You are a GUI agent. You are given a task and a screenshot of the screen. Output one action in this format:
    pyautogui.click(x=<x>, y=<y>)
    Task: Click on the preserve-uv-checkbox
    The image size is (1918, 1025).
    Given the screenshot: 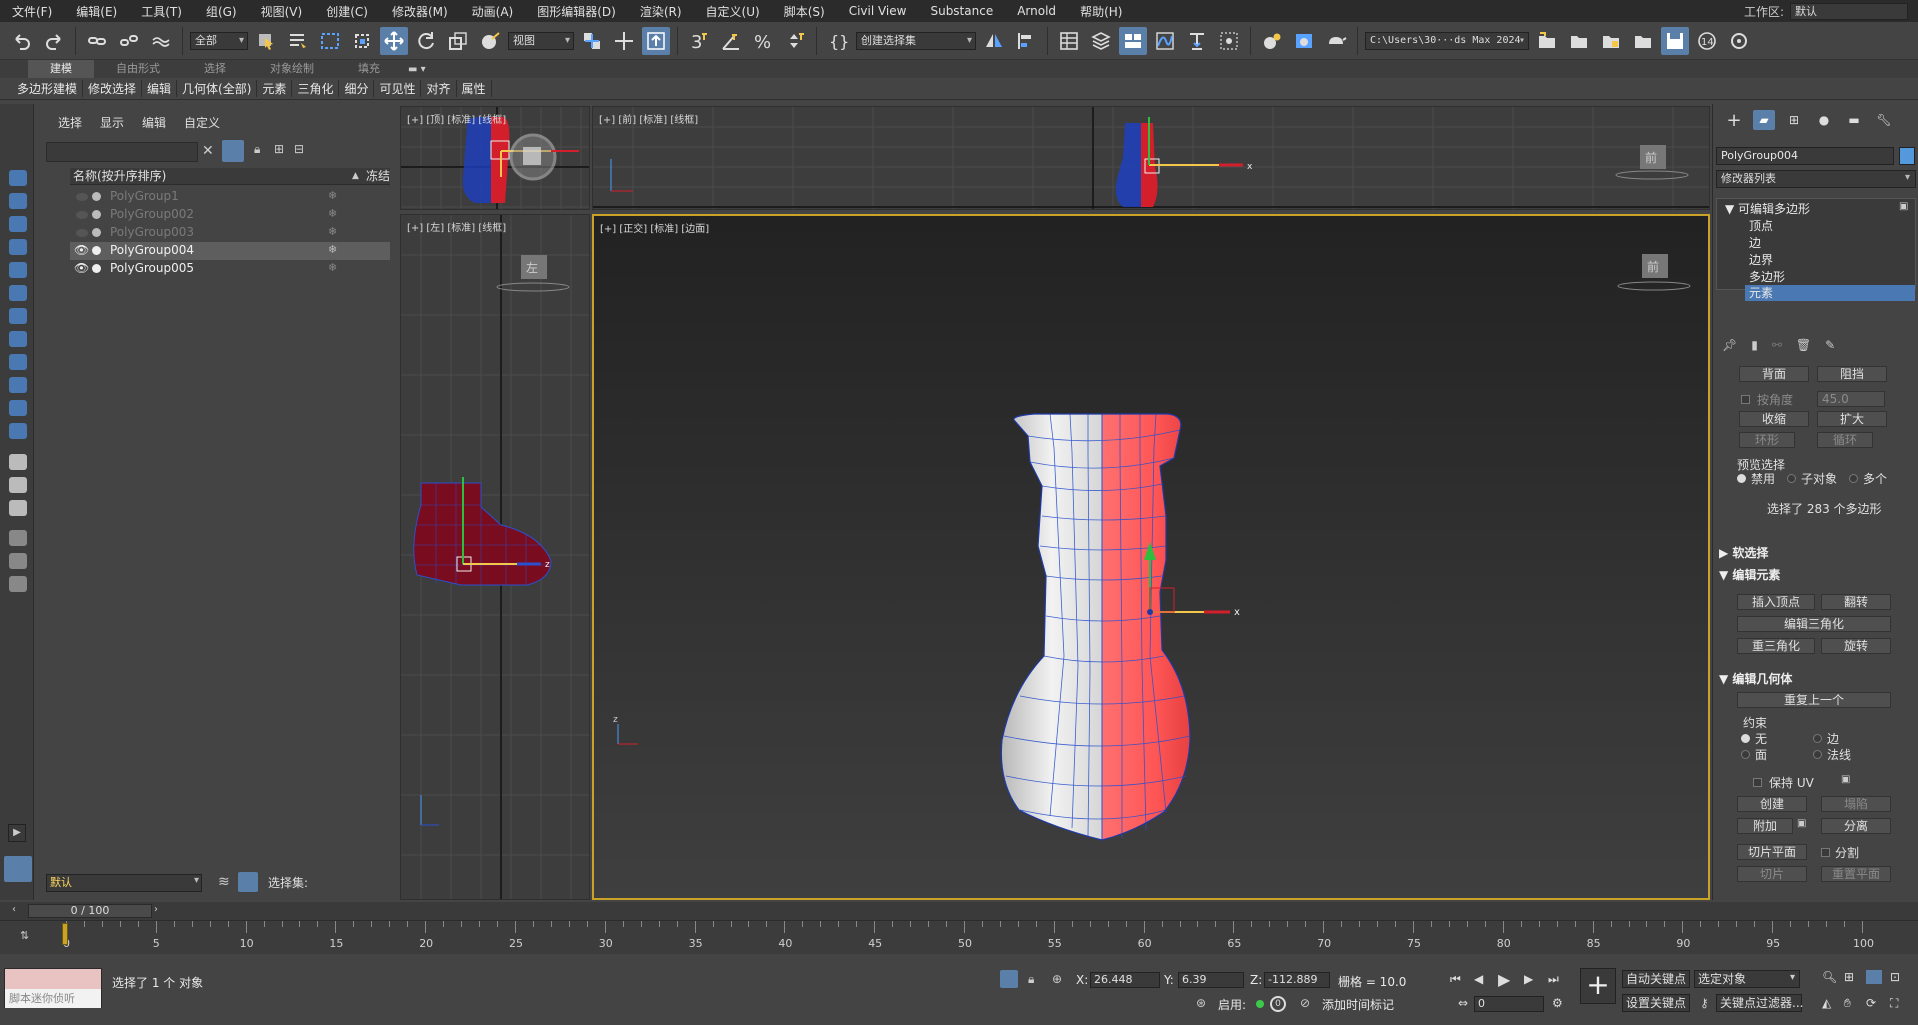 What is the action you would take?
    pyautogui.click(x=1757, y=782)
    